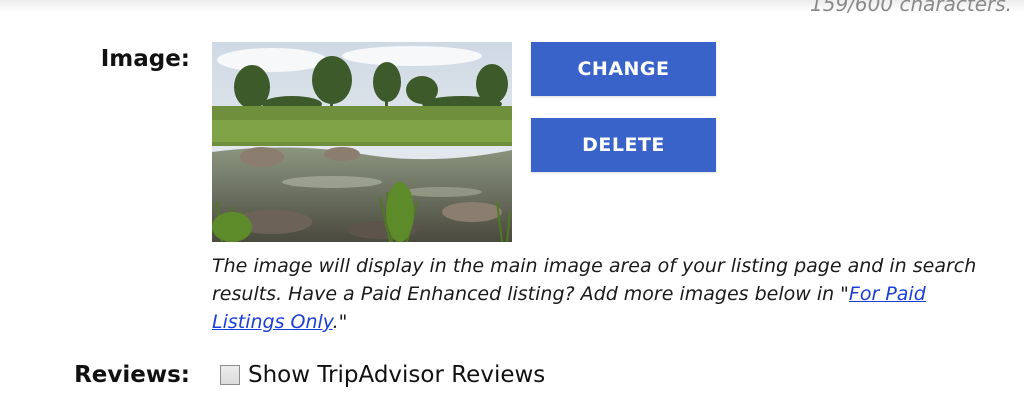 The height and width of the screenshot is (400, 1024). What do you see at coordinates (911, 8) in the screenshot?
I see `character-count: 159/600 characters.` at bounding box center [911, 8].